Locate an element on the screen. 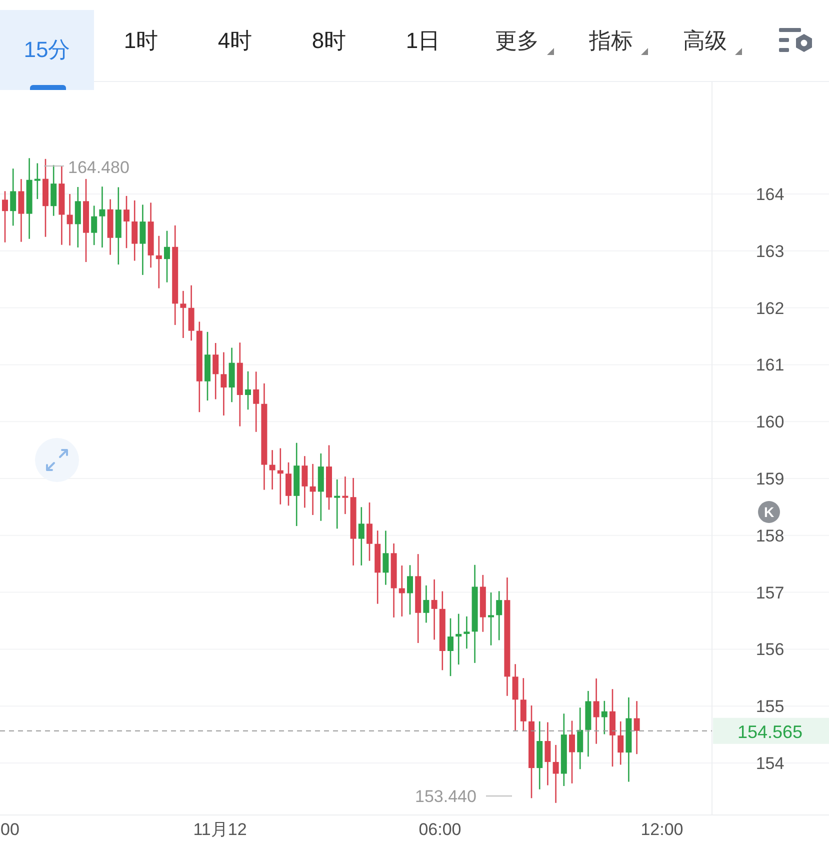 The width and height of the screenshot is (829, 845). y-axis-label: 164 is located at coordinates (770, 194).